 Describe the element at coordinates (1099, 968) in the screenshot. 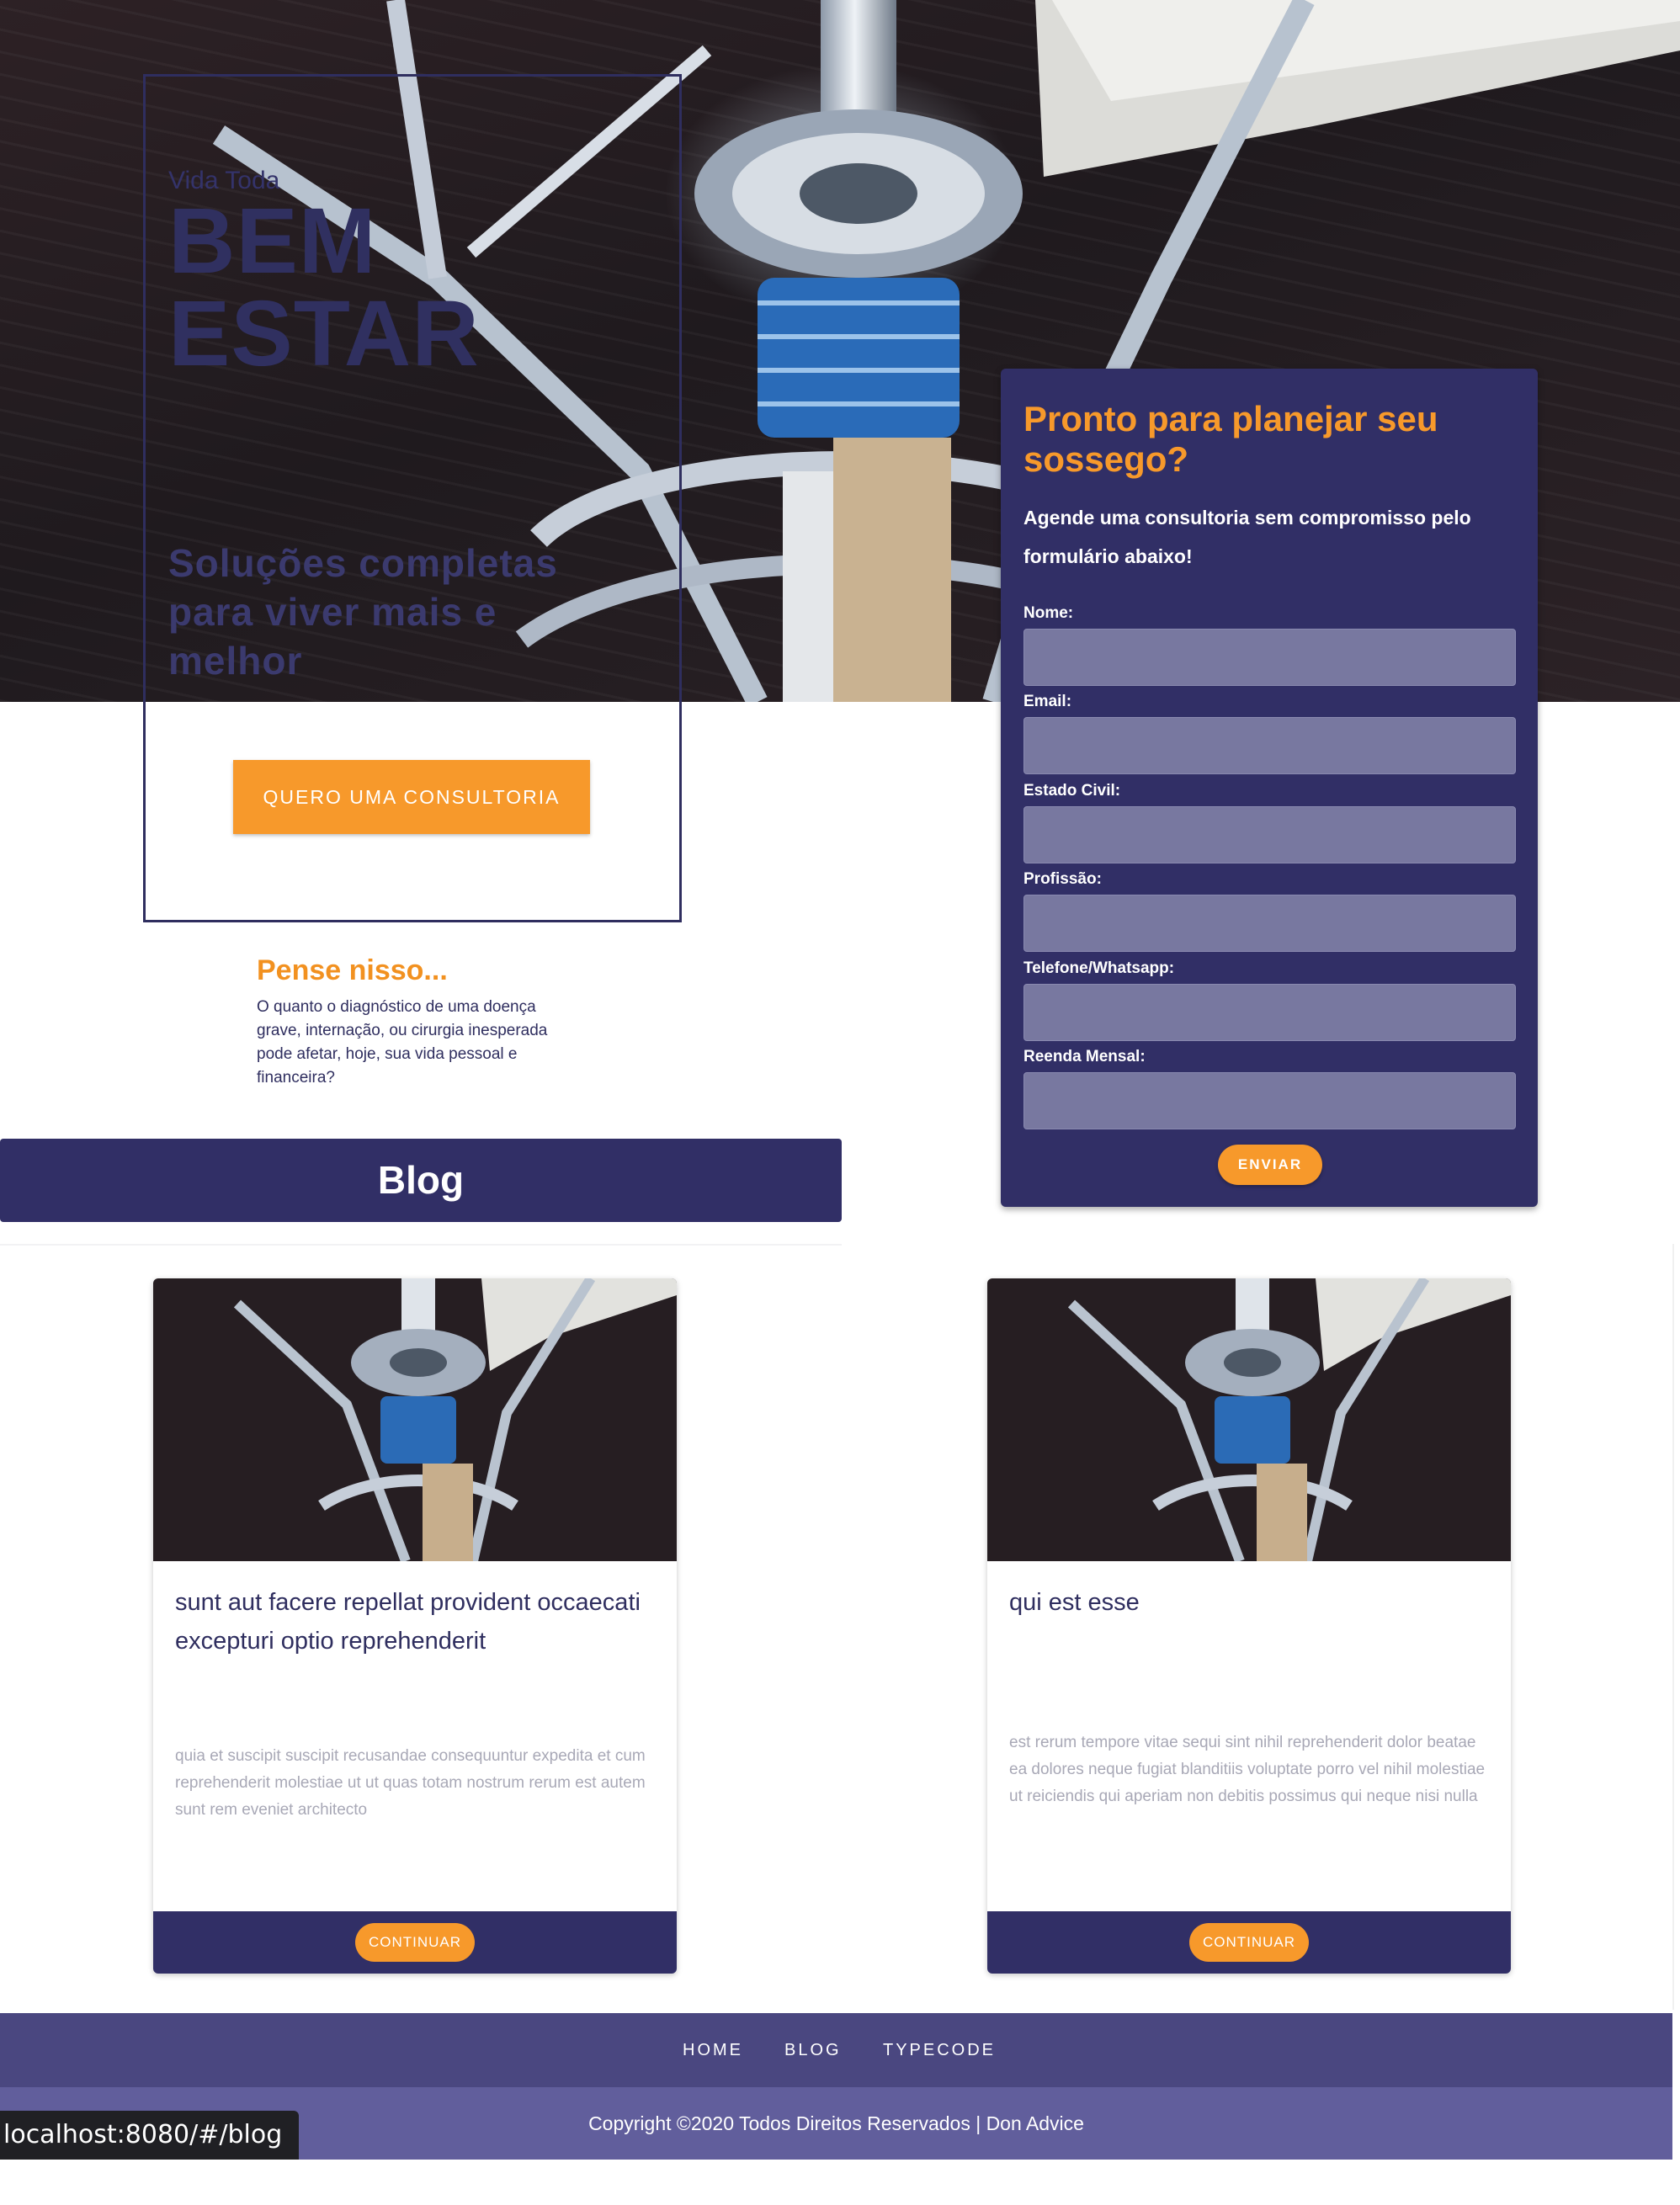

I see `phone-label: Telefone/Whatsapp:` at that location.